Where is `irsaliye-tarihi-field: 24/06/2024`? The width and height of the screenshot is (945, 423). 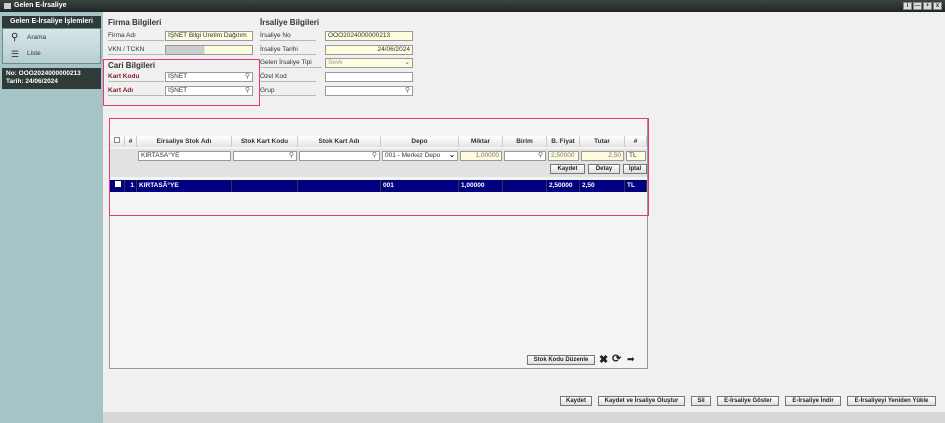 irsaliye-tarihi-field: 24/06/2024 is located at coordinates (369, 50).